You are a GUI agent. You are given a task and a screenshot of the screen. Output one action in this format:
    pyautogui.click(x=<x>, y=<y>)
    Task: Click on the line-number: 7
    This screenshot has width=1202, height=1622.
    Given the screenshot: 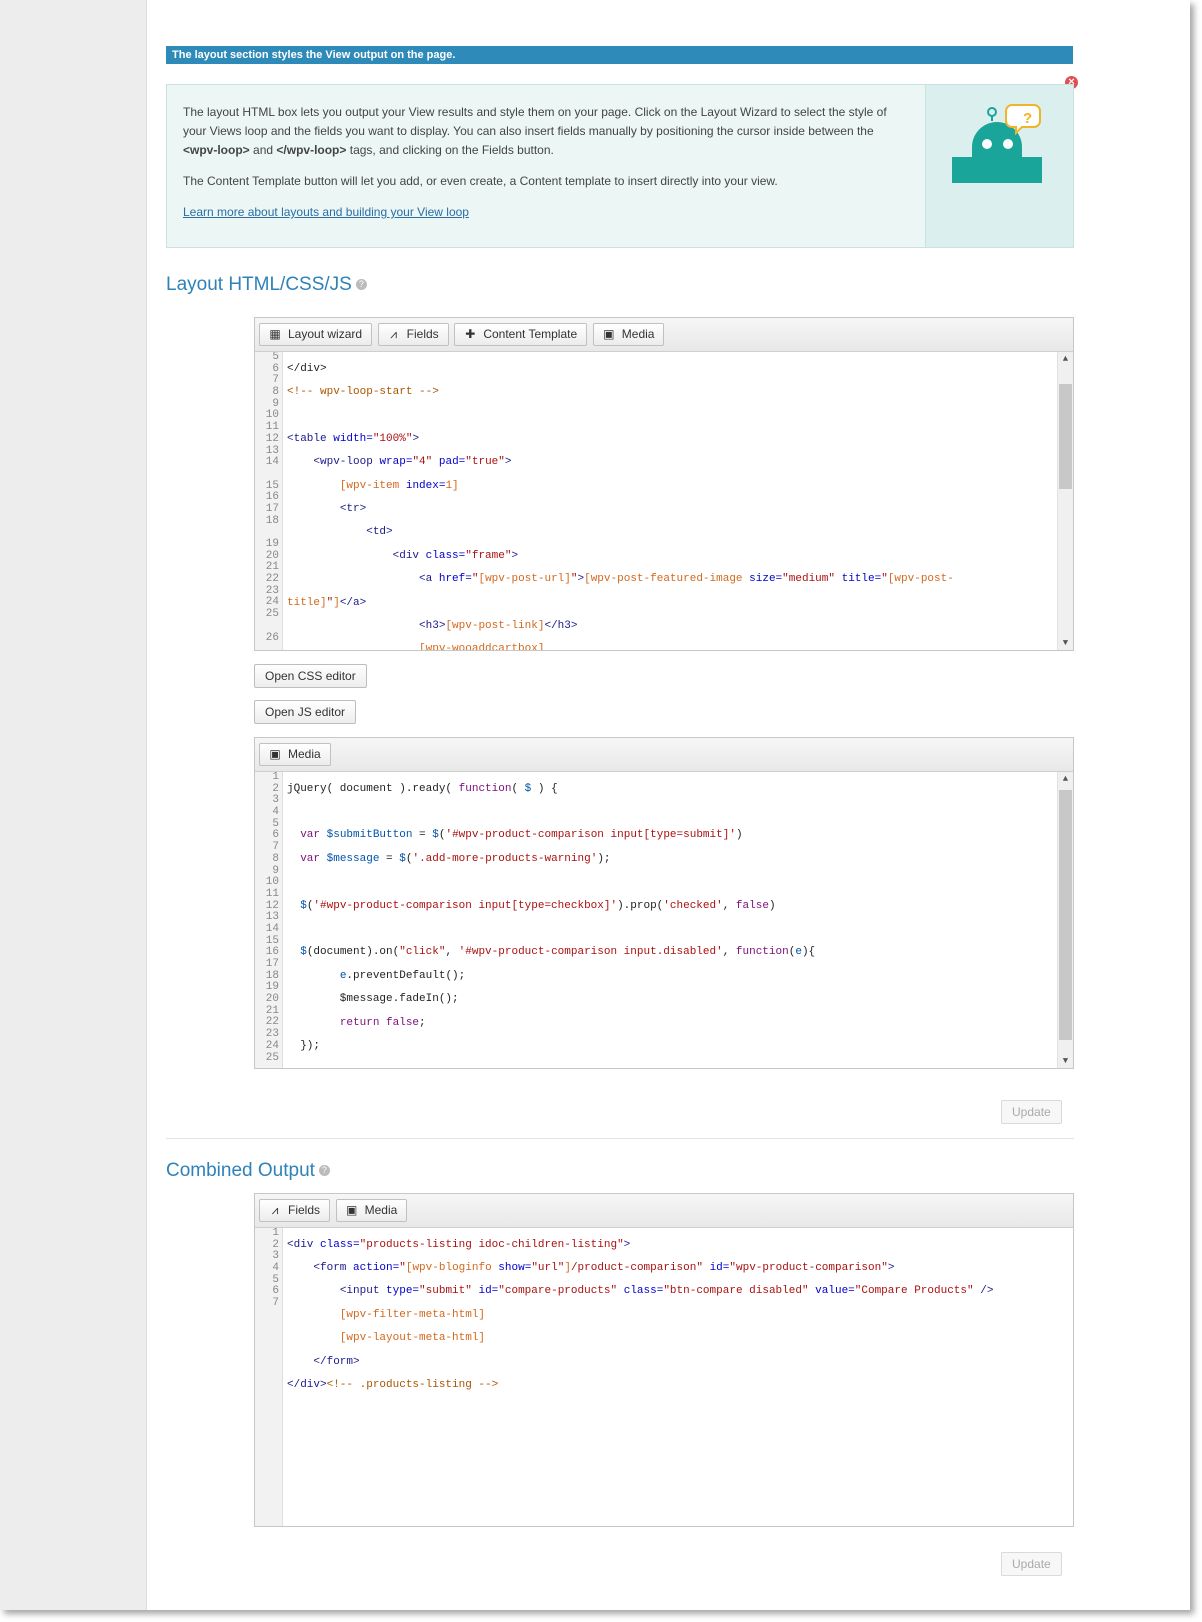 What is the action you would take?
    pyautogui.click(x=275, y=1303)
    